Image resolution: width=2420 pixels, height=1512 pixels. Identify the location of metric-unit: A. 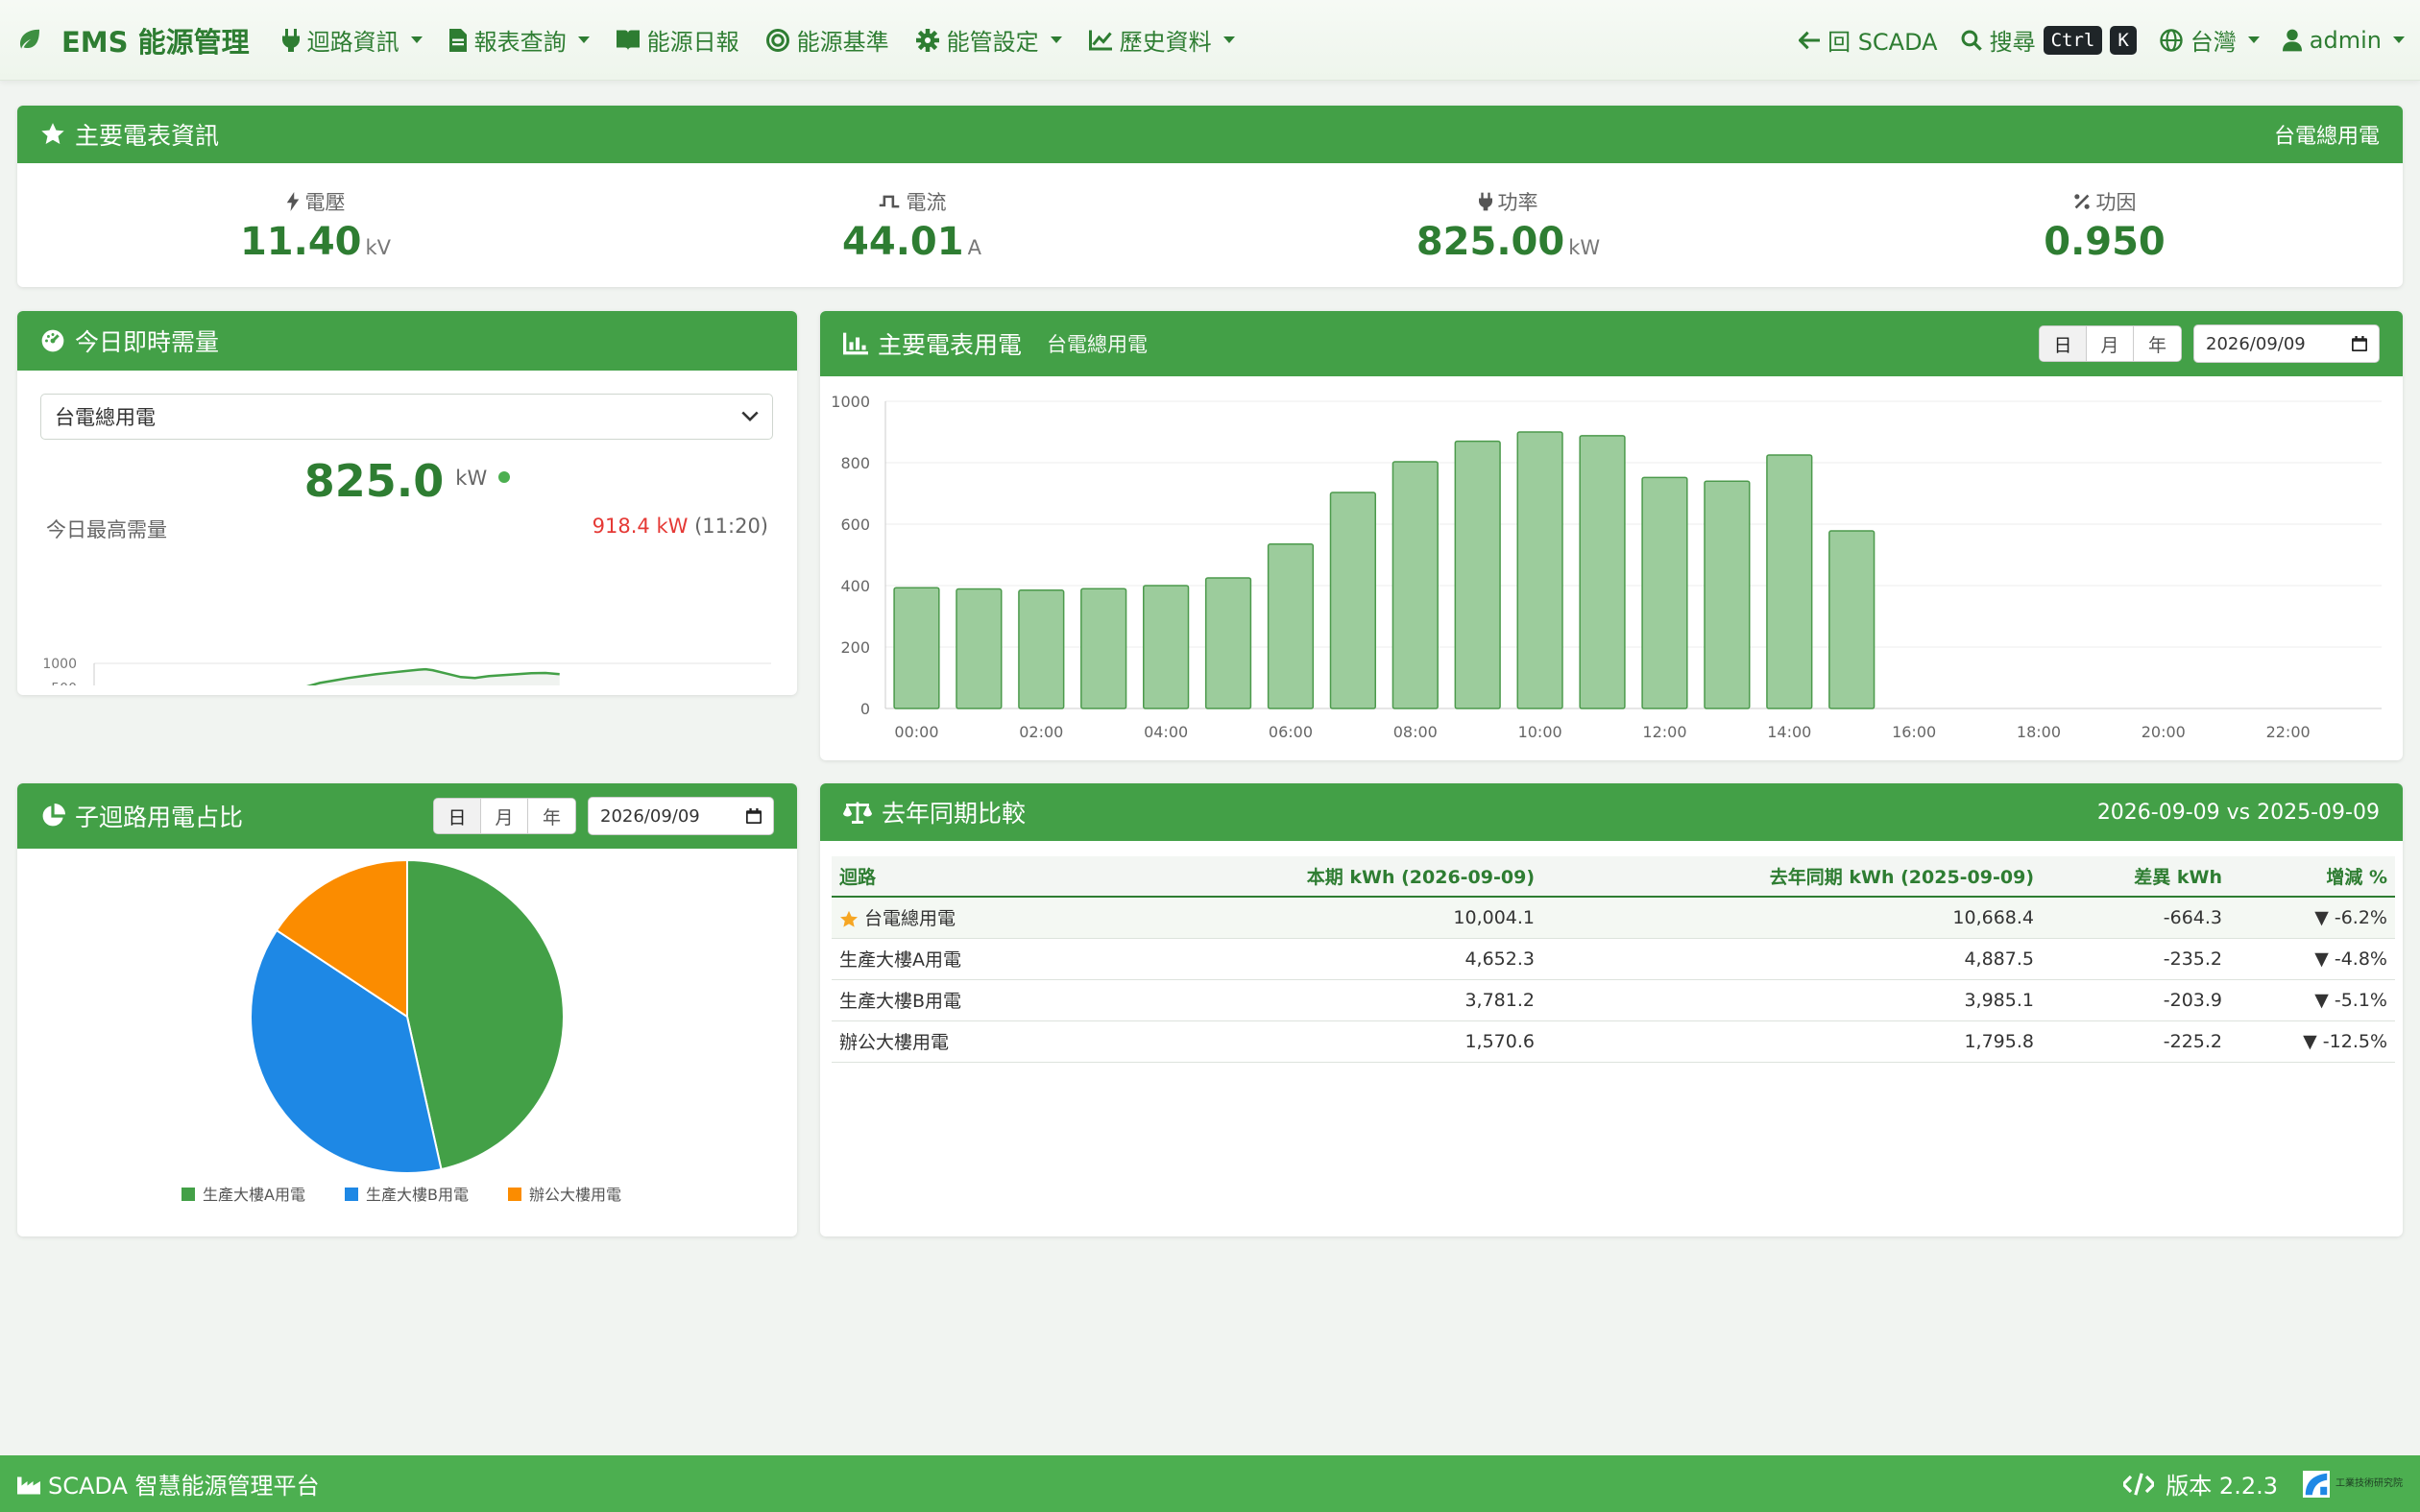
(974, 247).